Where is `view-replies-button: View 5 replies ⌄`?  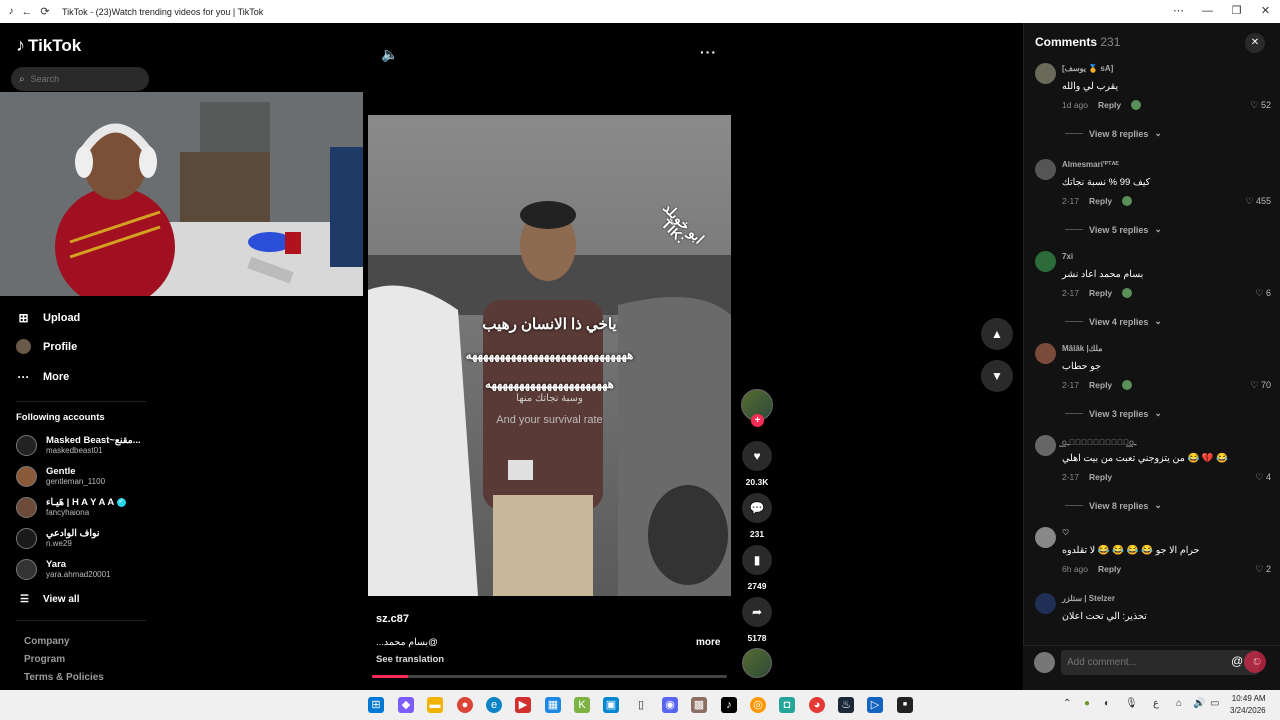
view-replies-button: View 5 replies ⌄ is located at coordinates (1113, 229).